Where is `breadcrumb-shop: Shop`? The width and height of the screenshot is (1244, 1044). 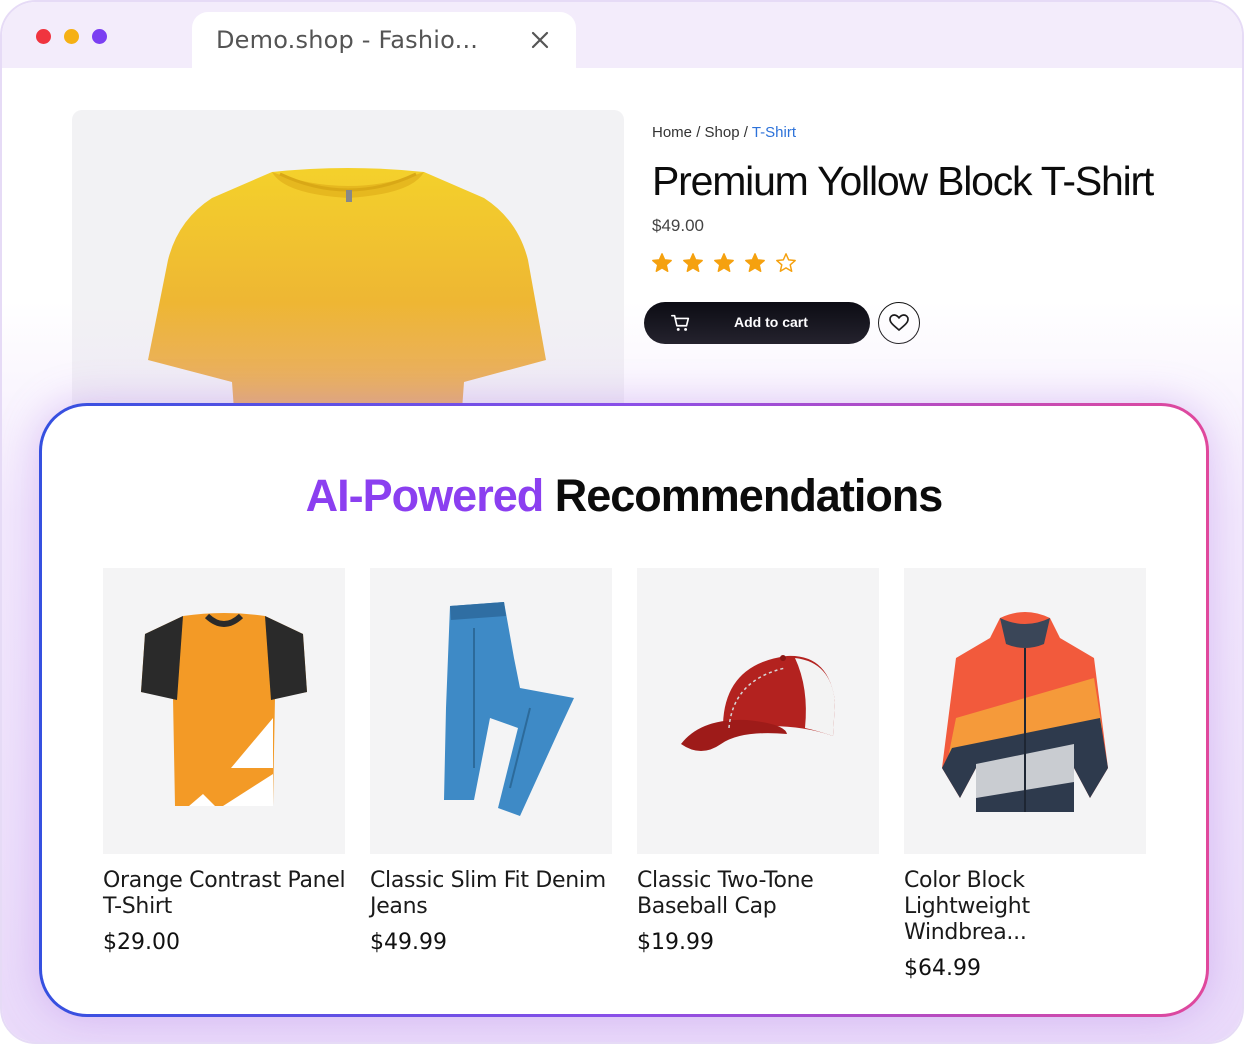
breadcrumb-shop: Shop is located at coordinates (722, 132).